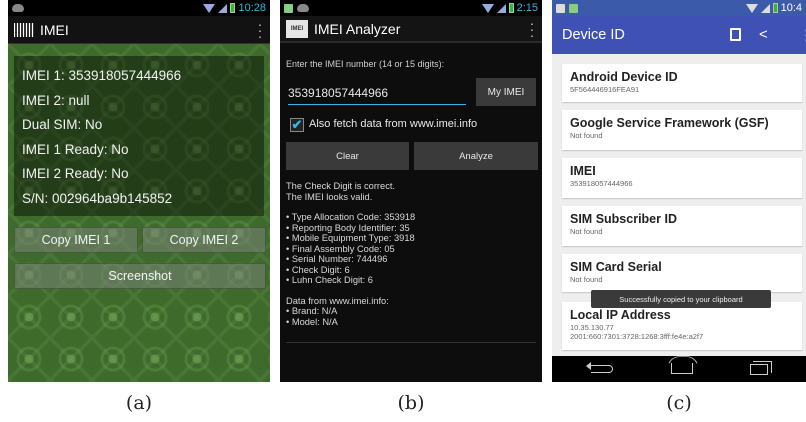  Describe the element at coordinates (763, 34) in the screenshot. I see `share-icon: <` at that location.